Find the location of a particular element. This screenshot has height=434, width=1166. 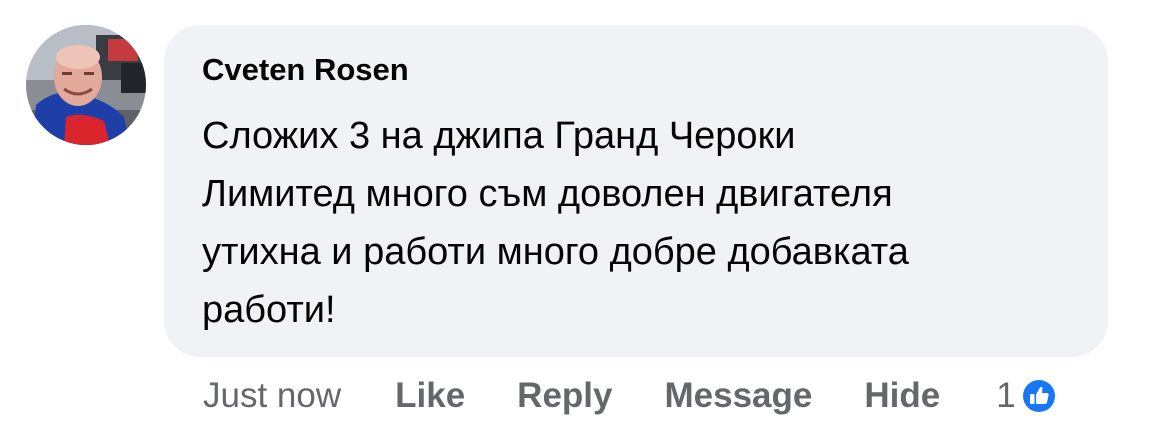

avatar is located at coordinates (86, 85).